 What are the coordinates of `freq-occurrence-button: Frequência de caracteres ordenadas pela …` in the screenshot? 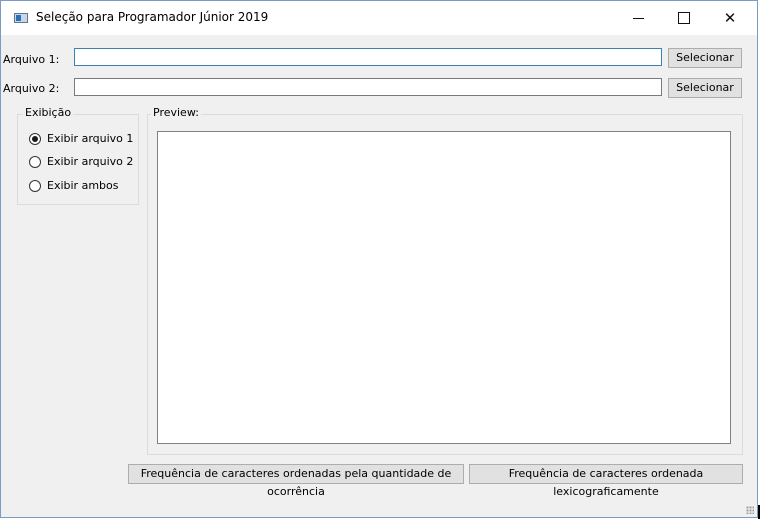 It's located at (296, 481).